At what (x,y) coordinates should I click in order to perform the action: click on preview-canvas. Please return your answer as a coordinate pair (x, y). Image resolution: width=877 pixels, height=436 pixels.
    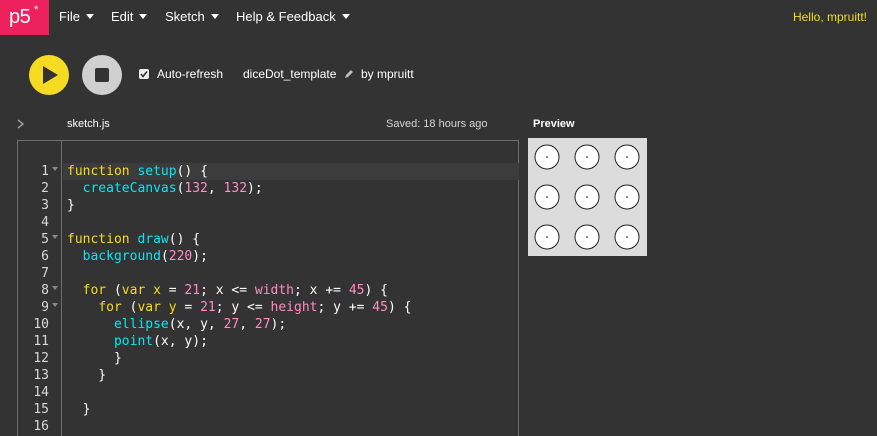
    Looking at the image, I should click on (587, 197).